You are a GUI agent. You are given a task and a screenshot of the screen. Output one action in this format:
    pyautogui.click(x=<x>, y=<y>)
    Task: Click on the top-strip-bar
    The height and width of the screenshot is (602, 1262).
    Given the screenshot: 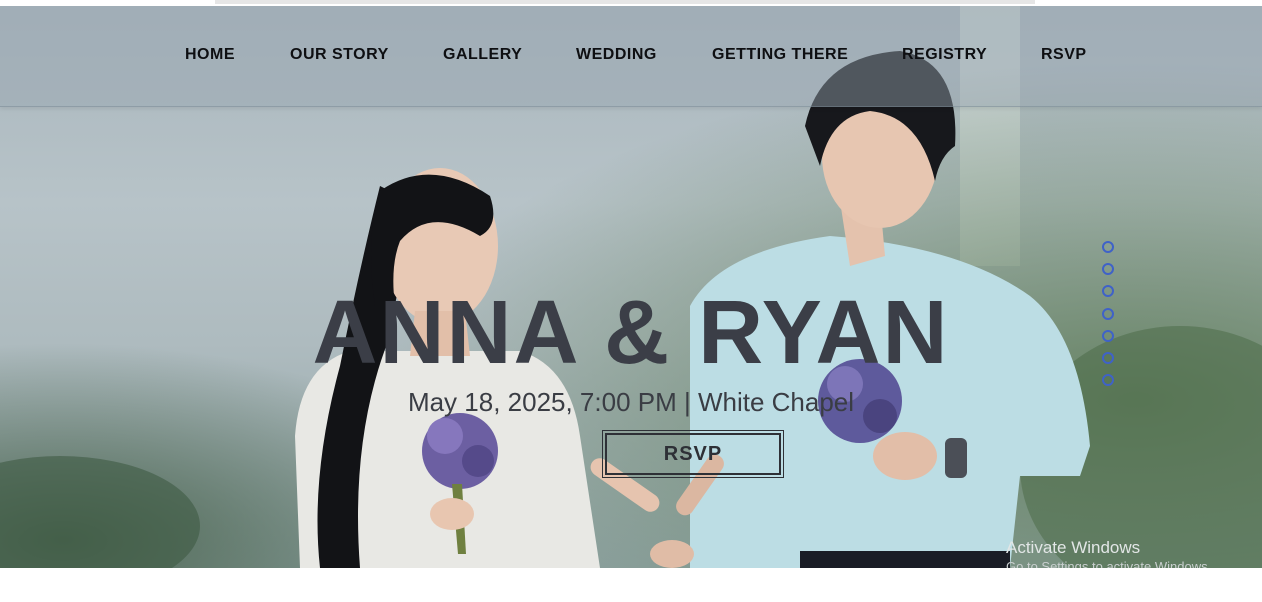 What is the action you would take?
    pyautogui.click(x=625, y=2)
    